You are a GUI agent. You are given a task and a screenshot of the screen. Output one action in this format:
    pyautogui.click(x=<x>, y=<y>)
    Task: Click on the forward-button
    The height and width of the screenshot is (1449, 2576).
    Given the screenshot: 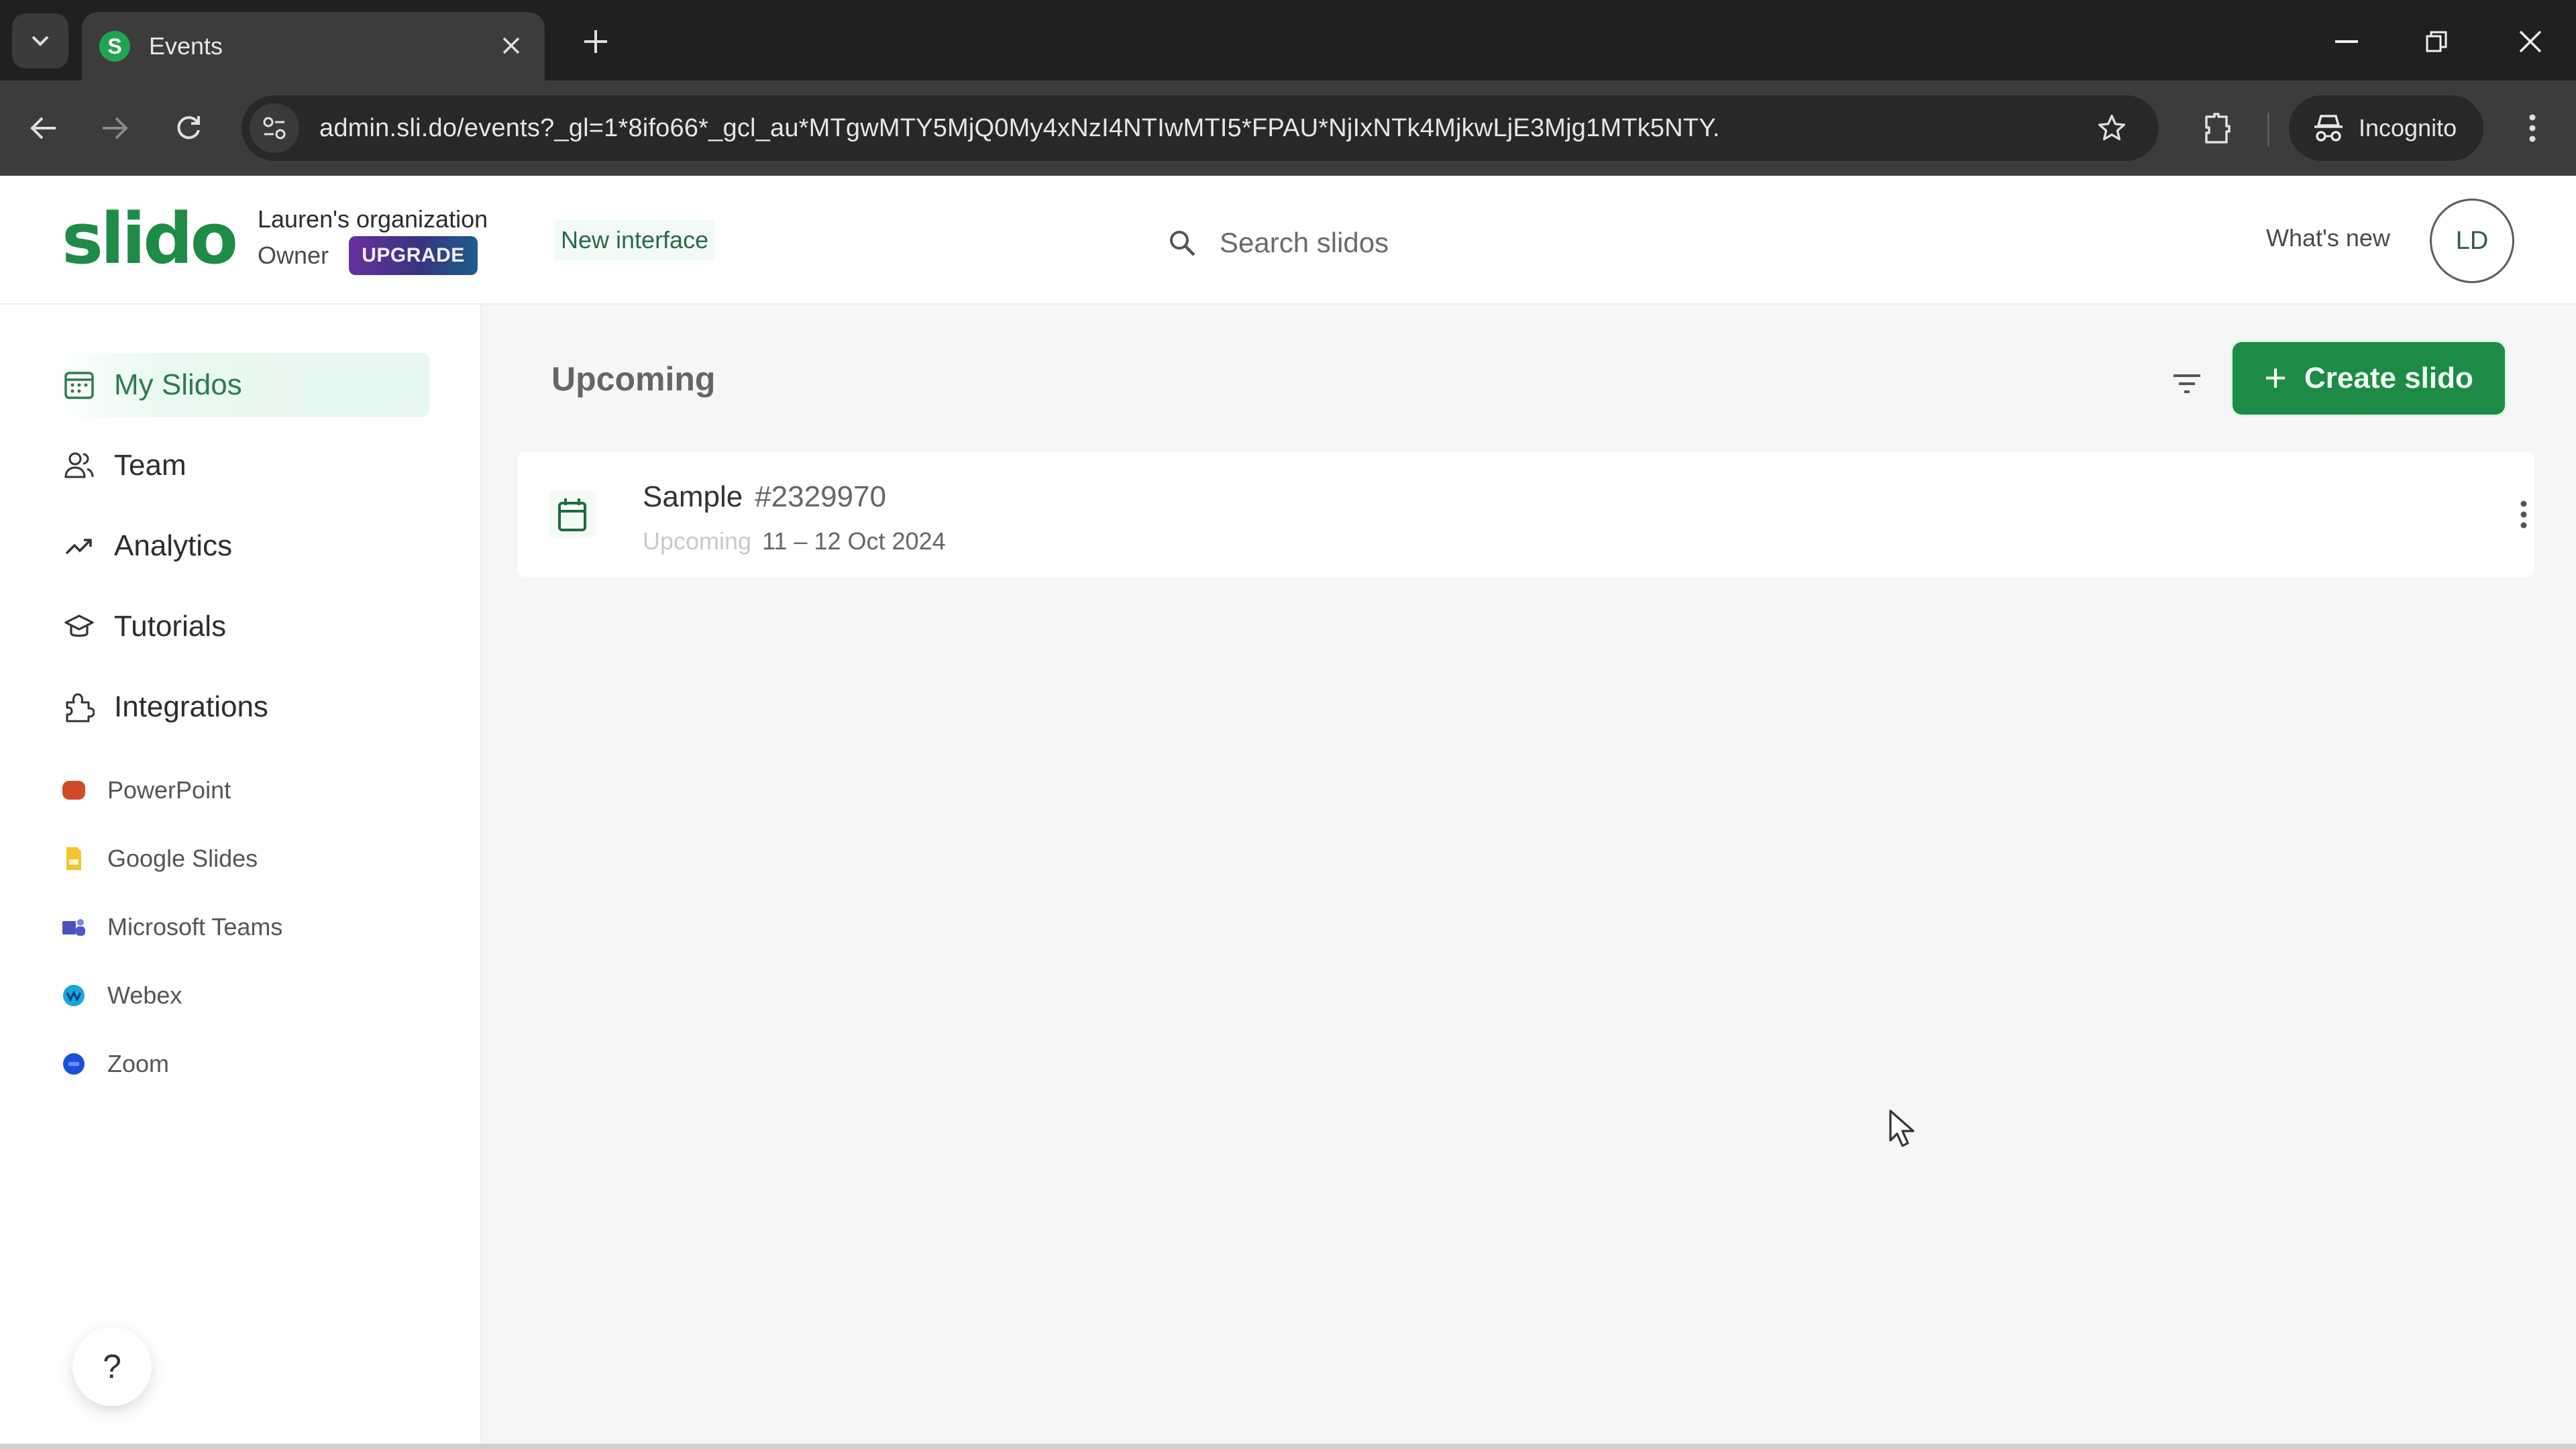 What is the action you would take?
    pyautogui.click(x=115, y=128)
    